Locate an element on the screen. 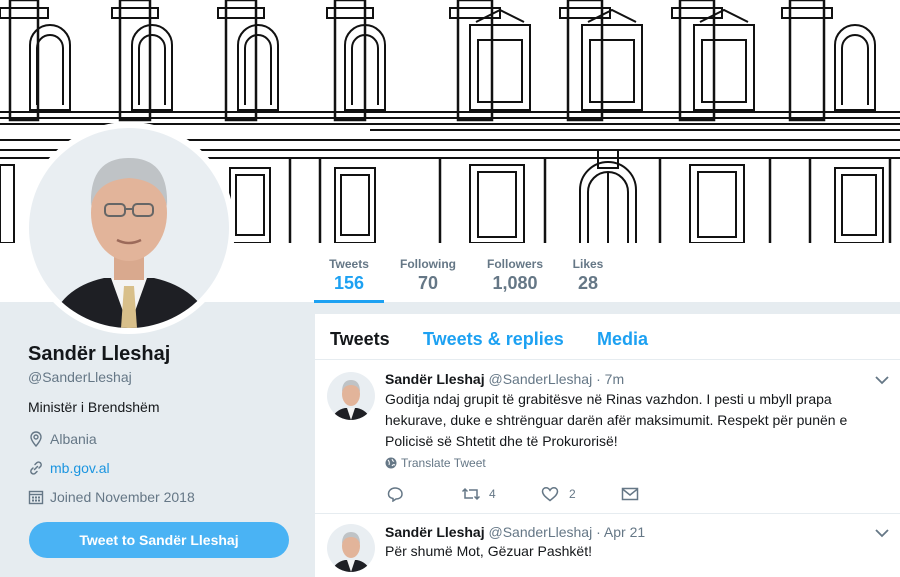  retweet-icon is located at coordinates (471, 494).